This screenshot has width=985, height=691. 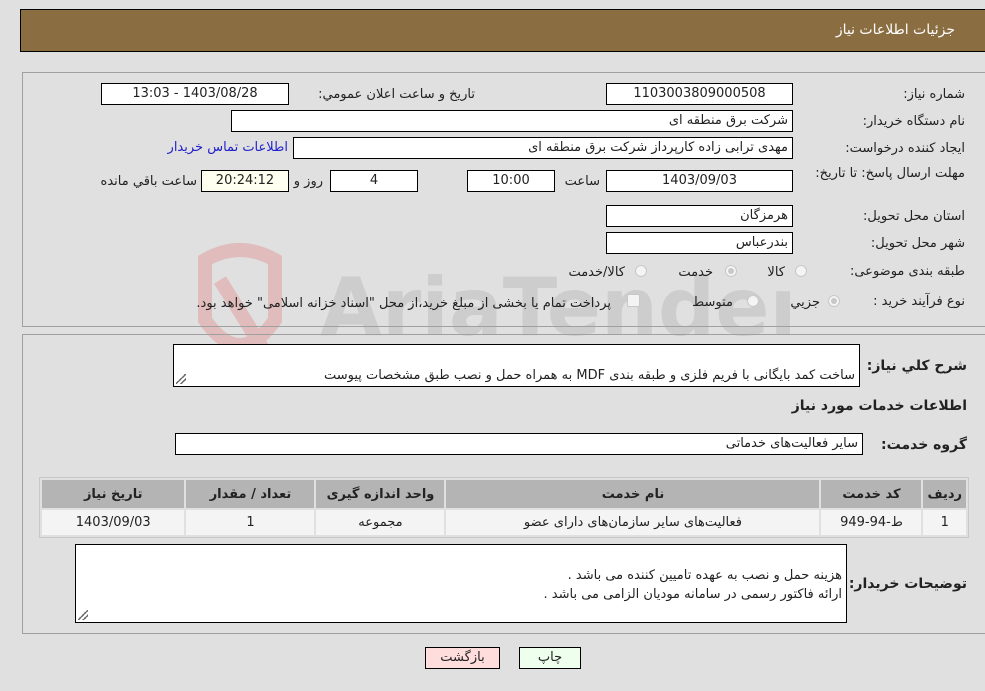 I want to click on cell-need-date: 1403/09/03, so click(x=113, y=522).